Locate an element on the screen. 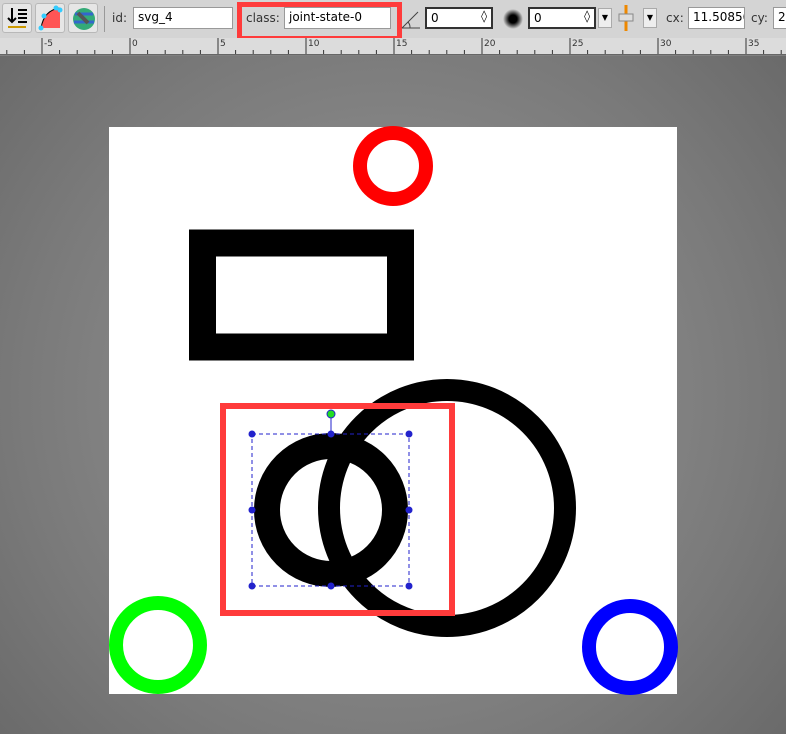  rotate-handle is located at coordinates (331, 414).